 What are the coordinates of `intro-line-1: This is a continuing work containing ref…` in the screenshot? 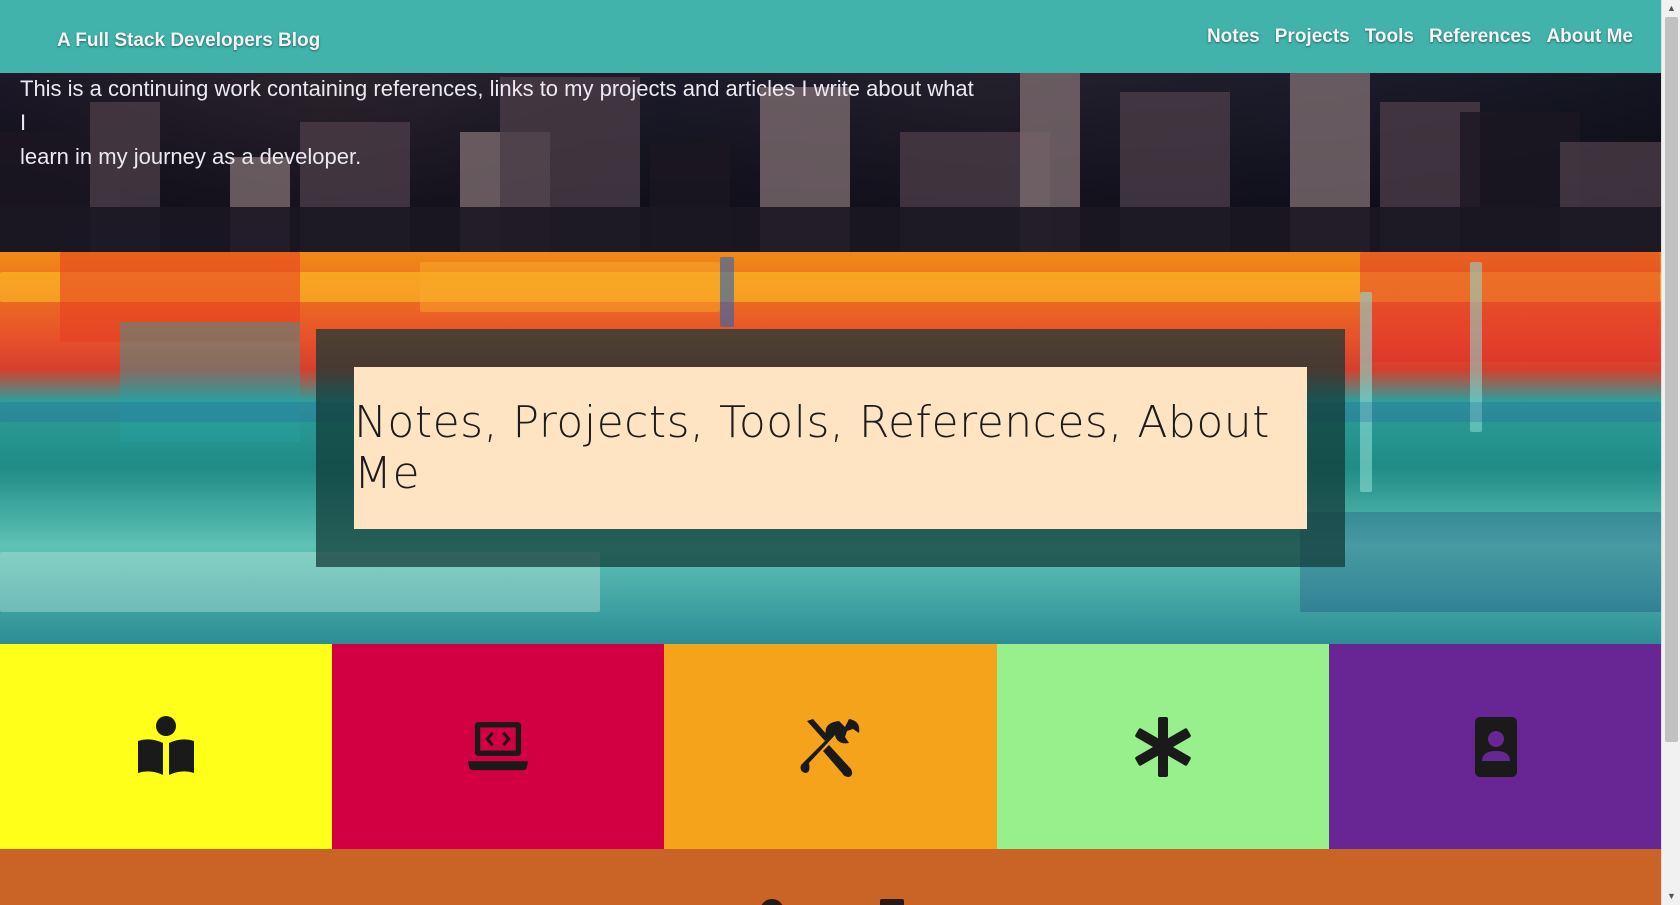 It's located at (497, 105).